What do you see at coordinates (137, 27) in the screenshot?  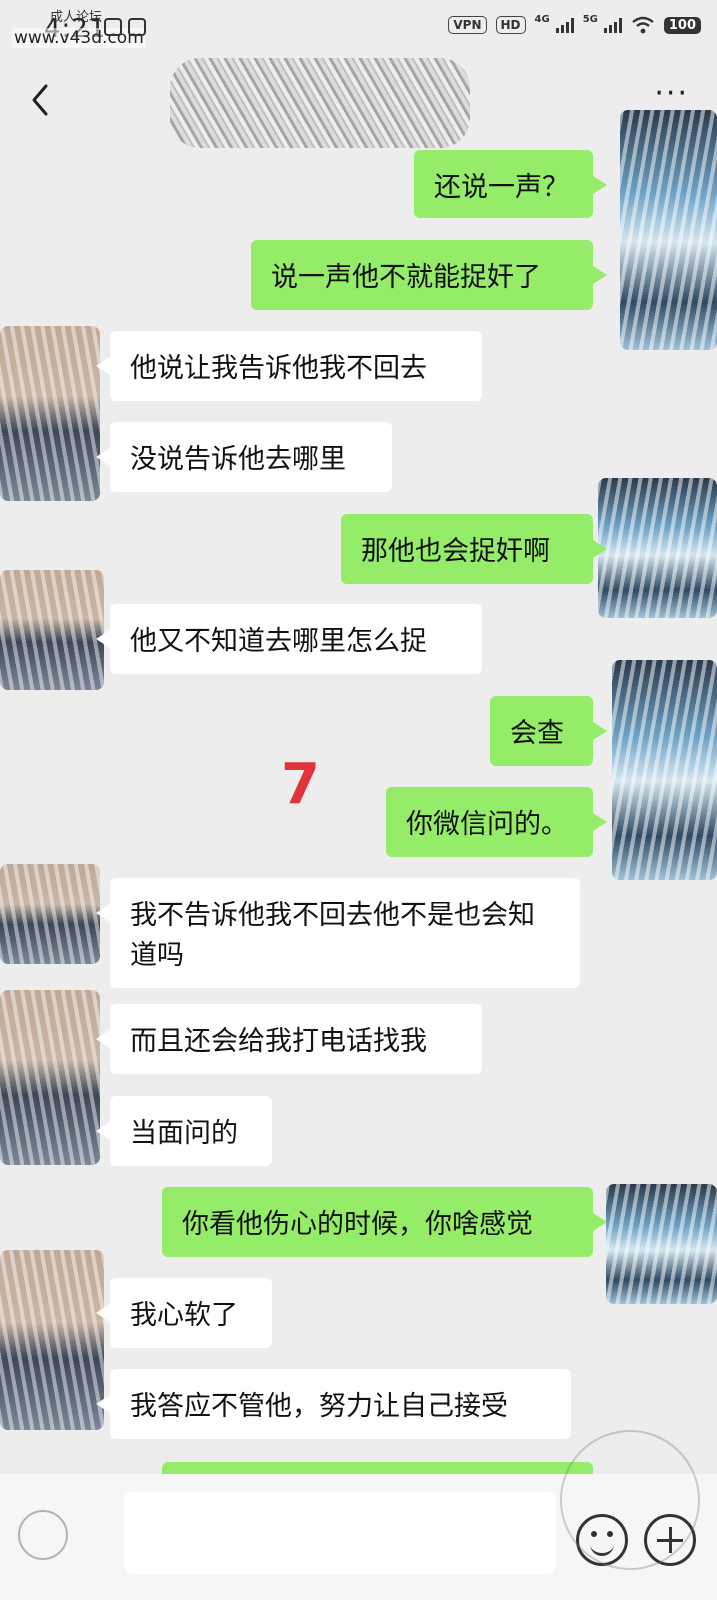 I see `notification-app-icon` at bounding box center [137, 27].